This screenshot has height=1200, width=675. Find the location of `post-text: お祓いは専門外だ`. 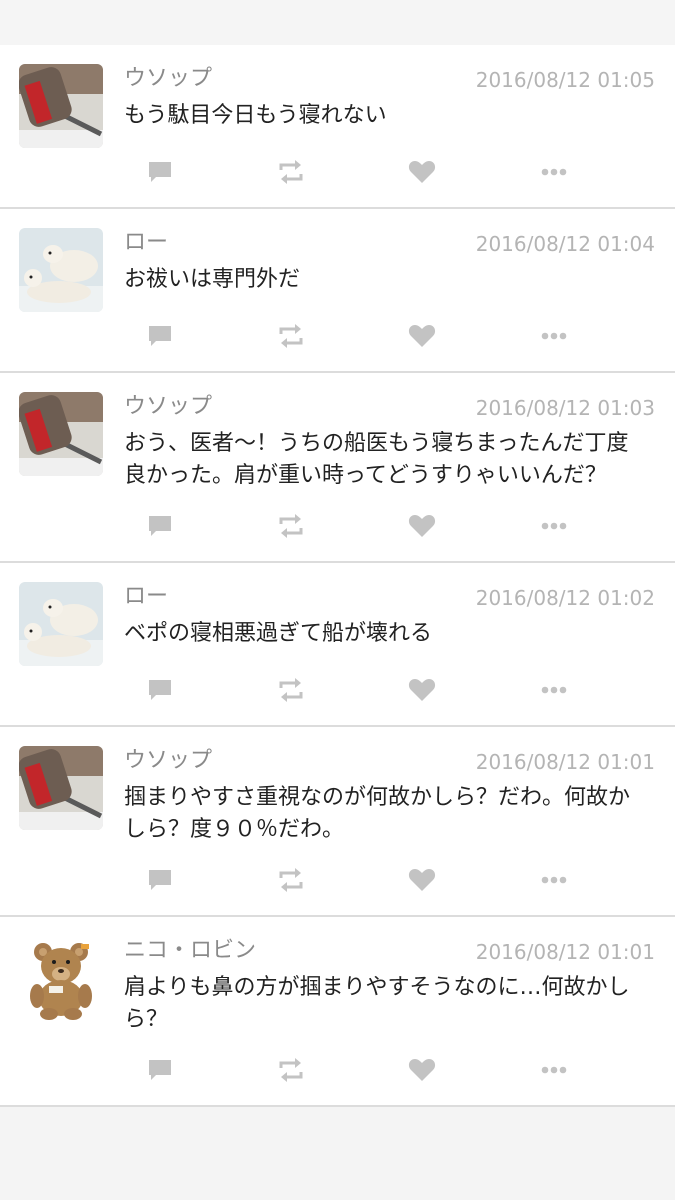

post-text: お祓いは専門外だ is located at coordinates (212, 279).